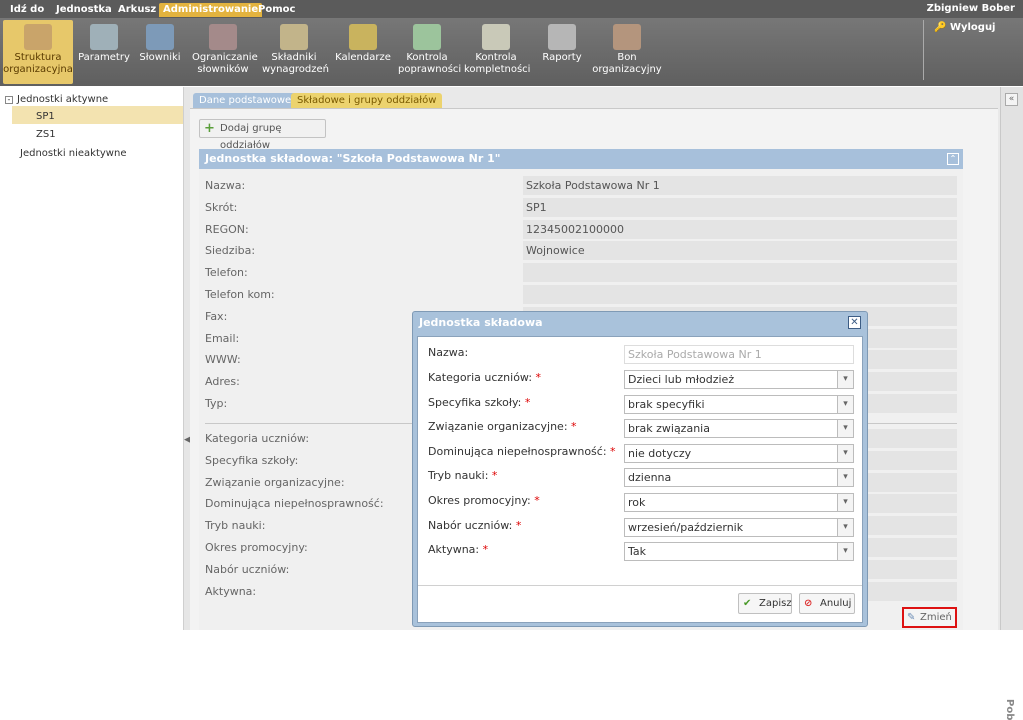  Describe the element at coordinates (223, 37) in the screenshot. I see `restricted-books-icon` at that location.